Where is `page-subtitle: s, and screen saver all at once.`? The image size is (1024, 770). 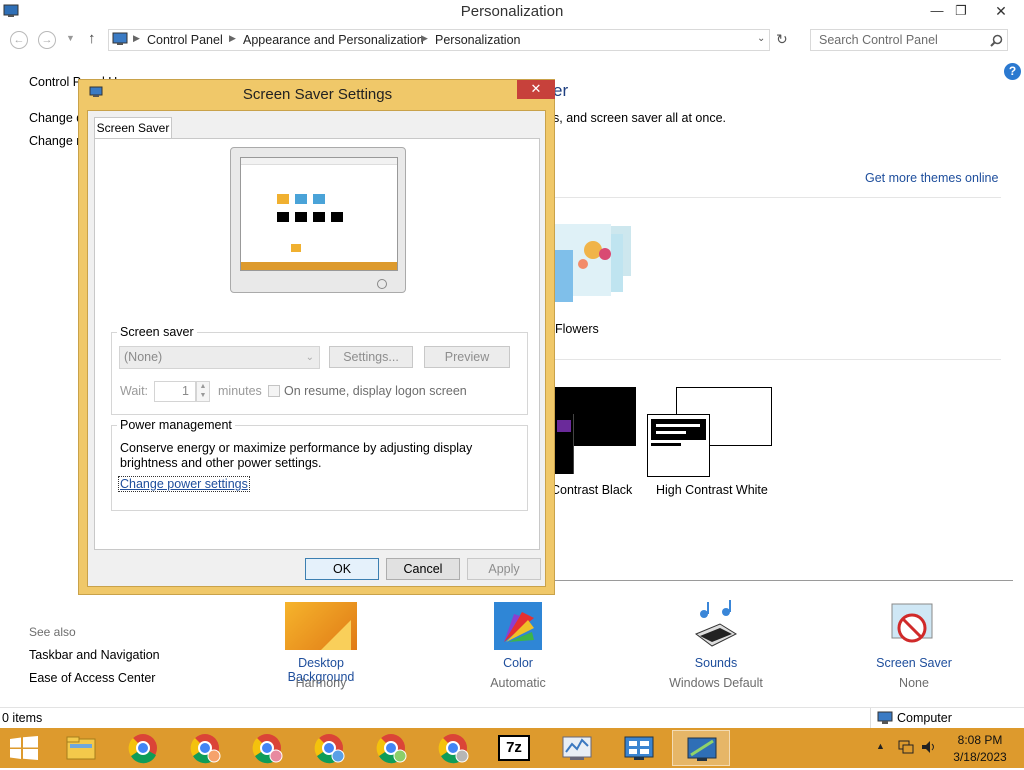 page-subtitle: s, and screen saver all at once. is located at coordinates (640, 118).